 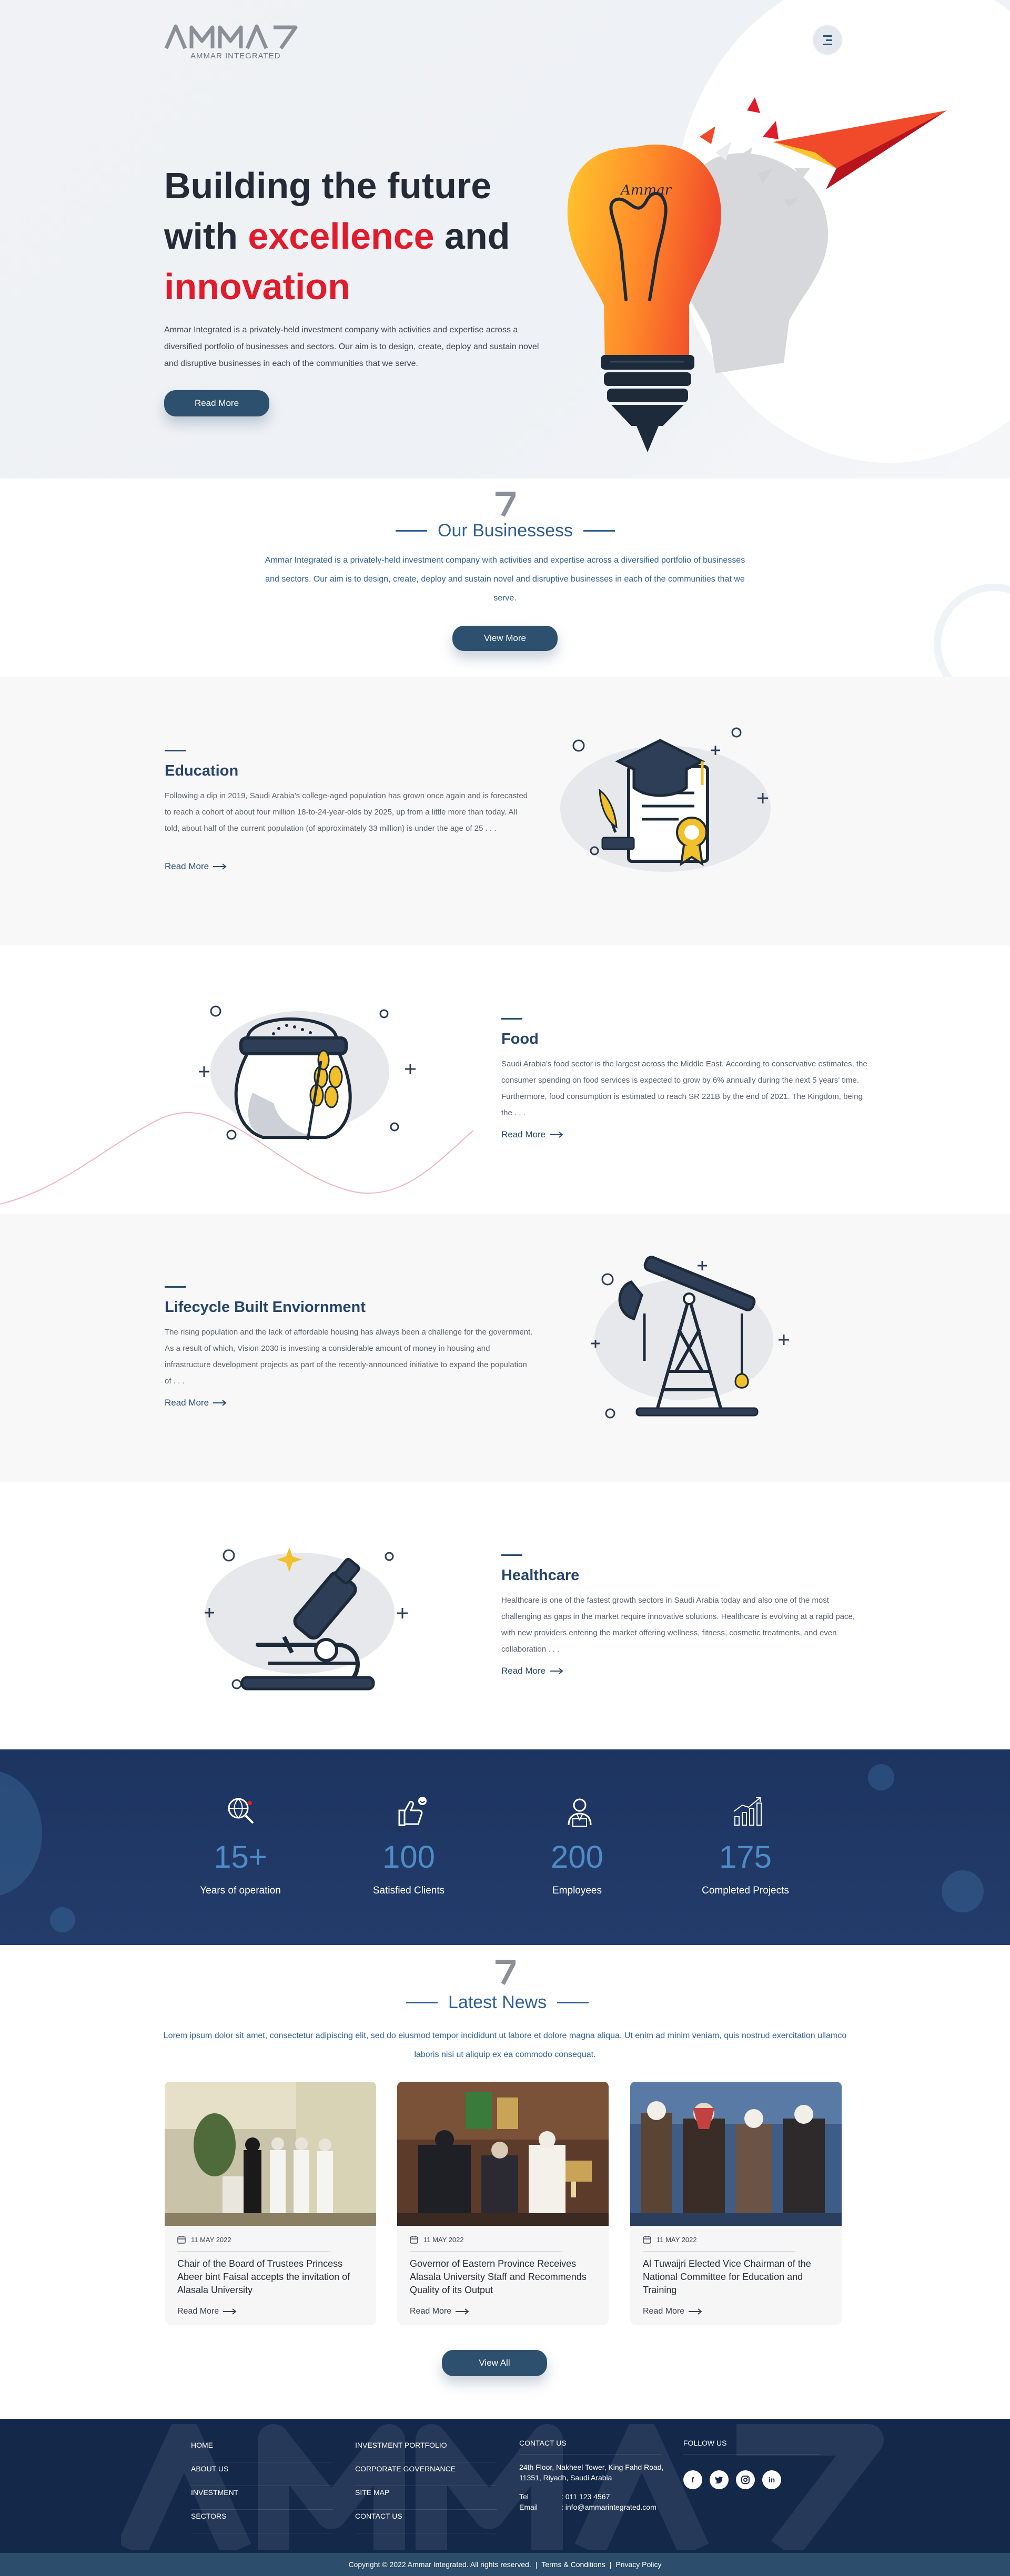 What do you see at coordinates (524, 2496) in the screenshot?
I see `footer-phone-label: Tel` at bounding box center [524, 2496].